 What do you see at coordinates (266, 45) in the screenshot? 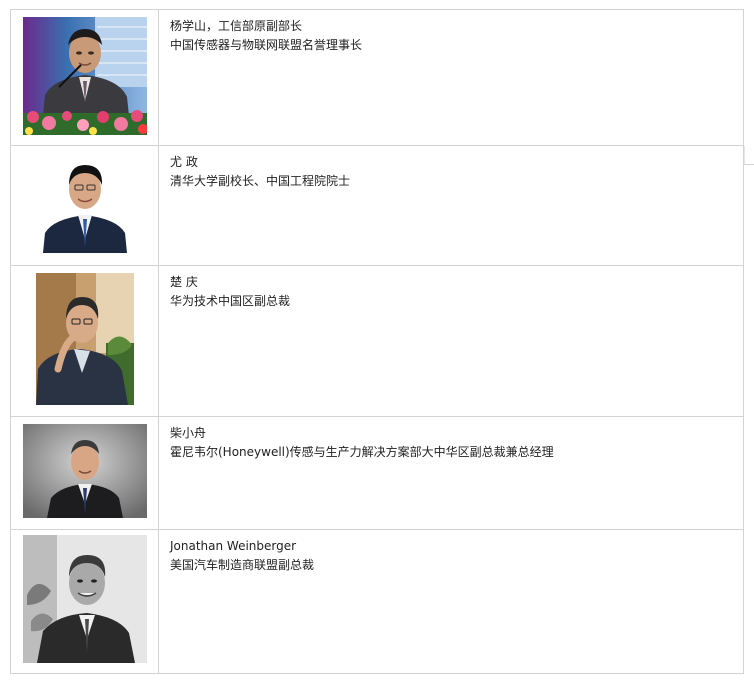
I see `person-title: 中国传感器与物联网联盟名誉理事长` at bounding box center [266, 45].